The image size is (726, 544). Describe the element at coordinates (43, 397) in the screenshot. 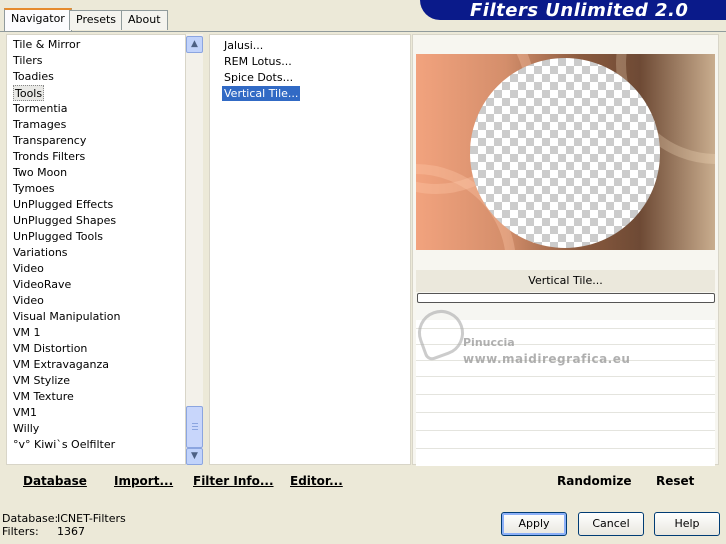

I see `category-item: VM Texture` at that location.